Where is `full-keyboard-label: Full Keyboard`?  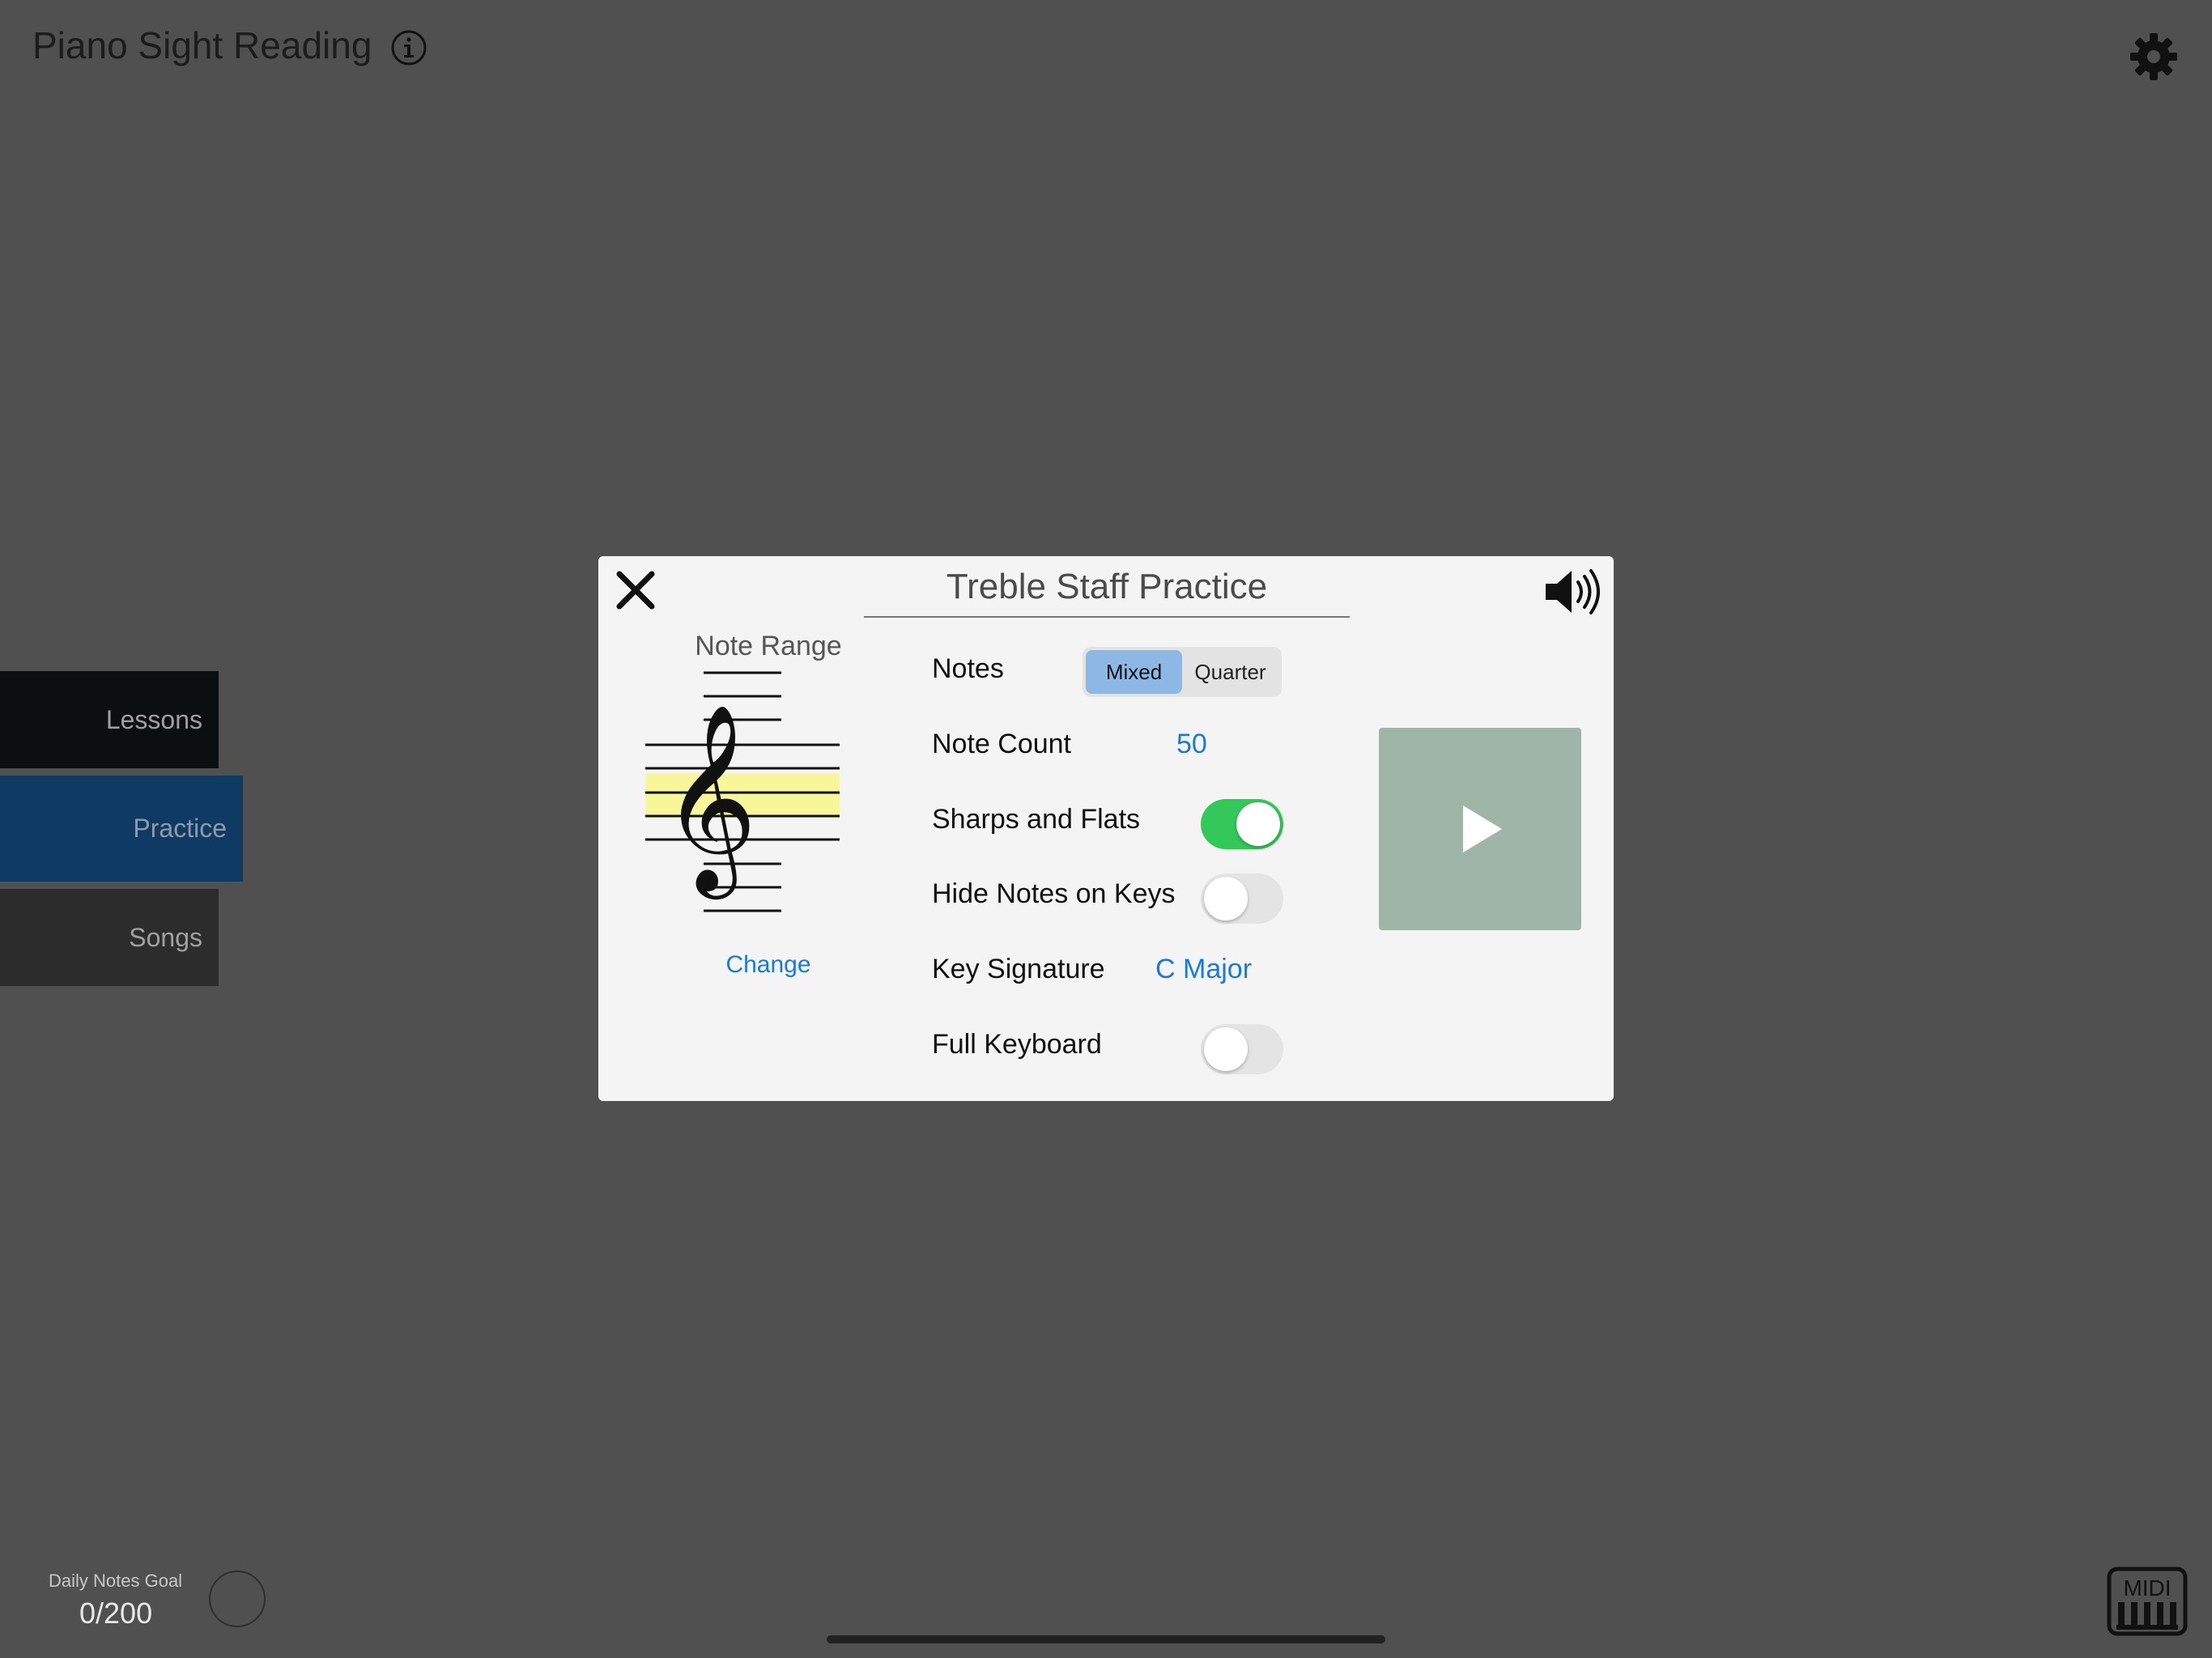
full-keyboard-label: Full Keyboard is located at coordinates (1017, 1044).